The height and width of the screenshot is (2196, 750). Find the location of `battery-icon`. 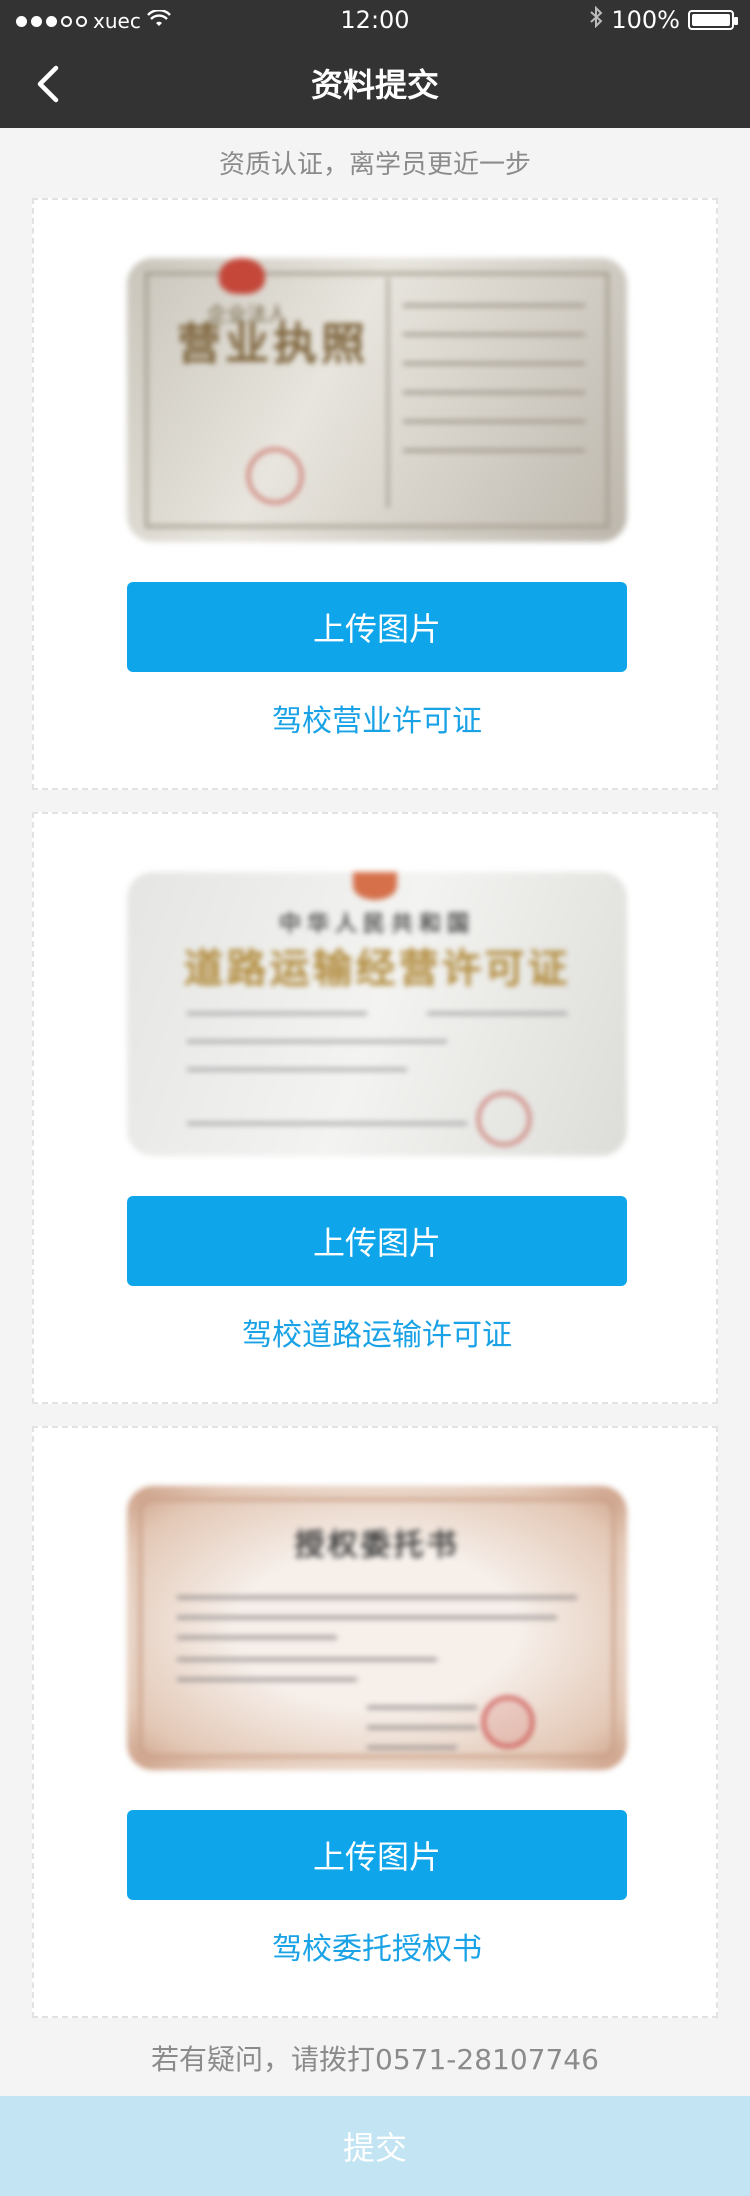

battery-icon is located at coordinates (713, 20).